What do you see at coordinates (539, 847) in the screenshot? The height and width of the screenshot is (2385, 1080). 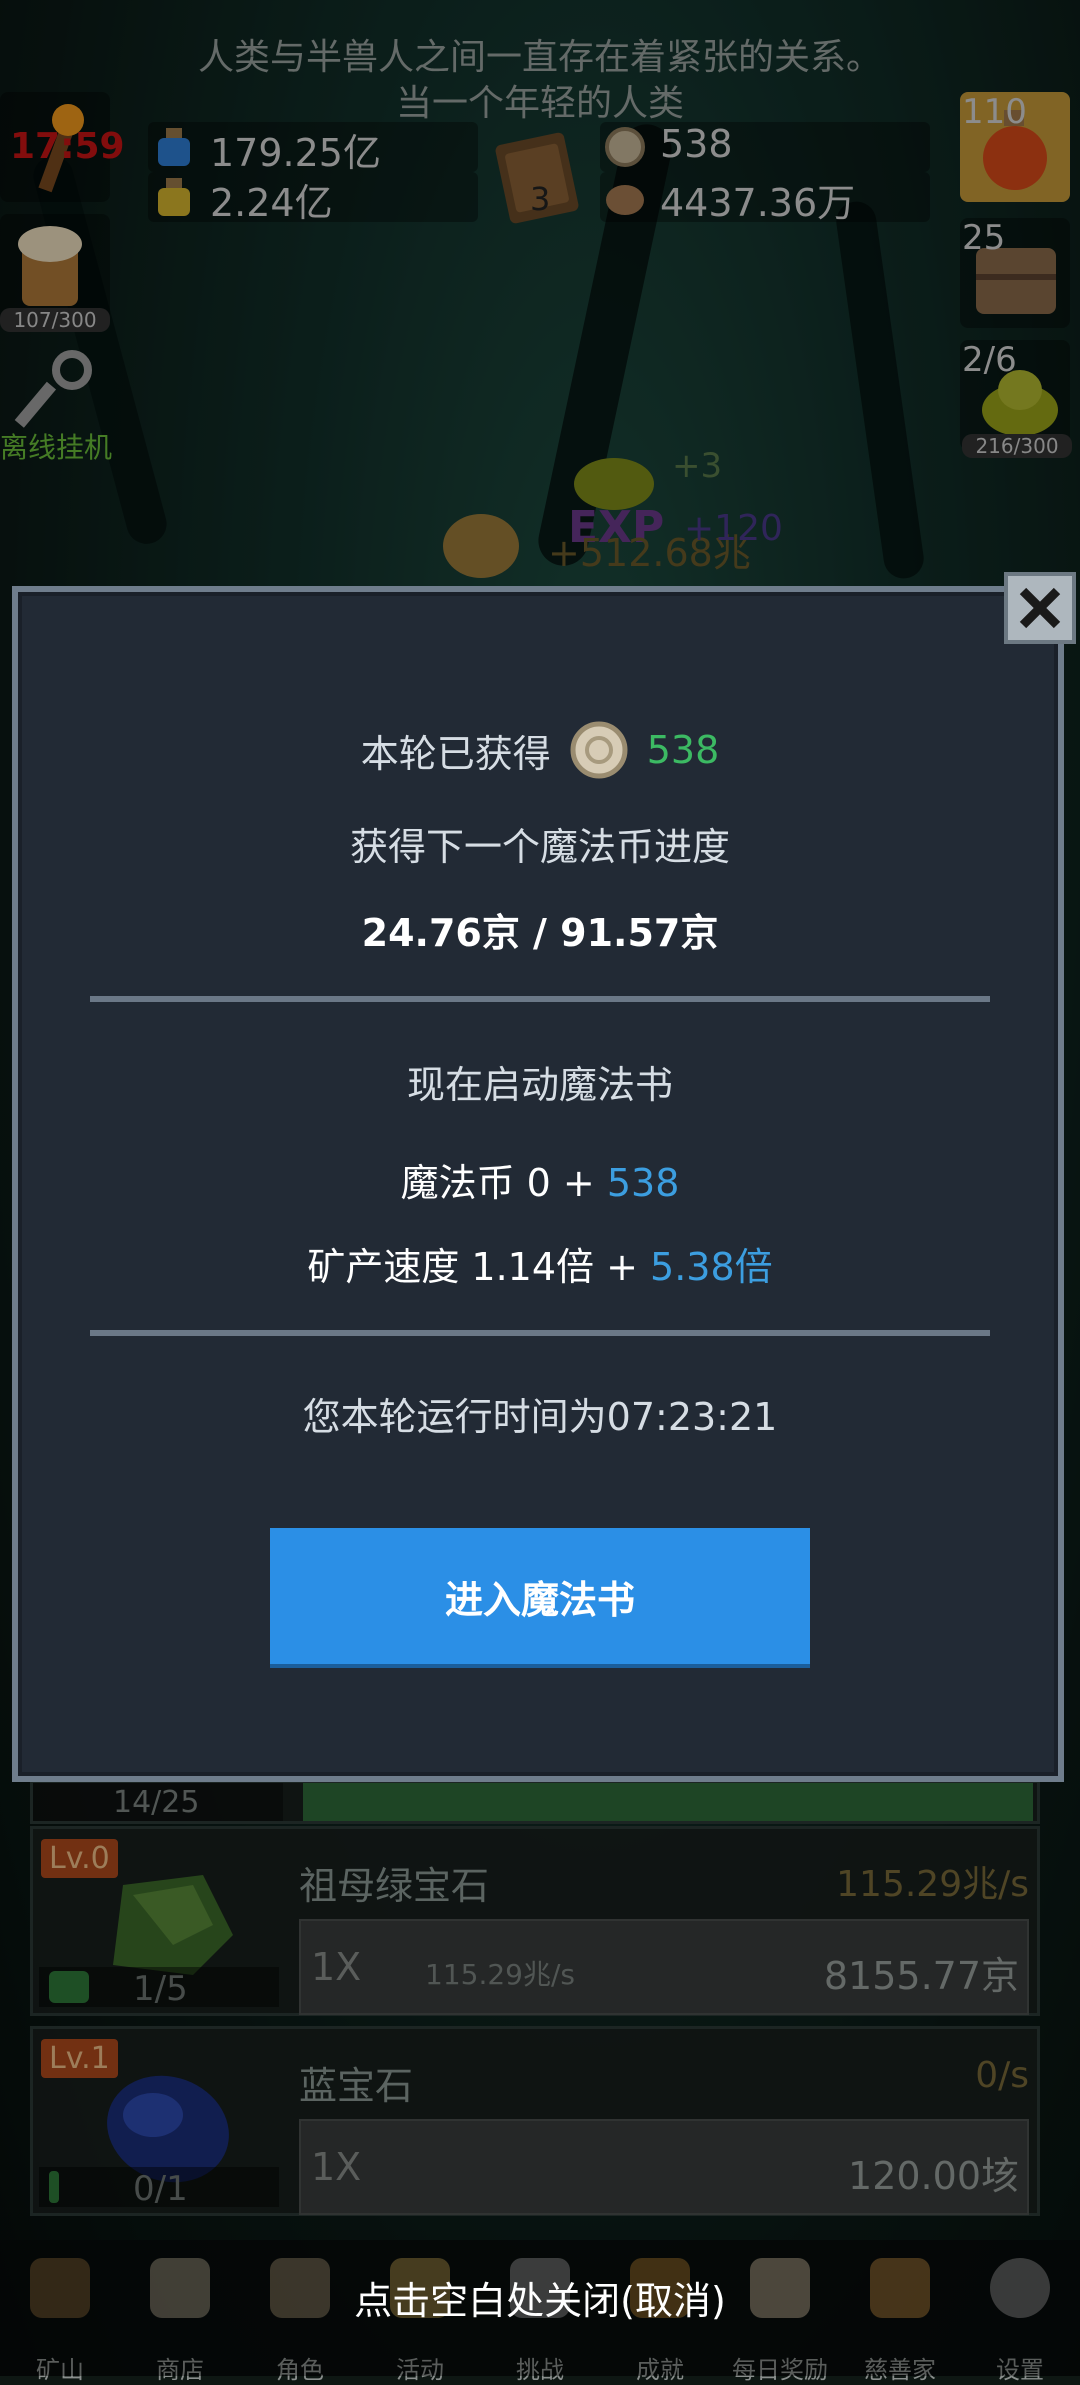 I see `progress-label: 获得下一个魔法币进度` at bounding box center [539, 847].